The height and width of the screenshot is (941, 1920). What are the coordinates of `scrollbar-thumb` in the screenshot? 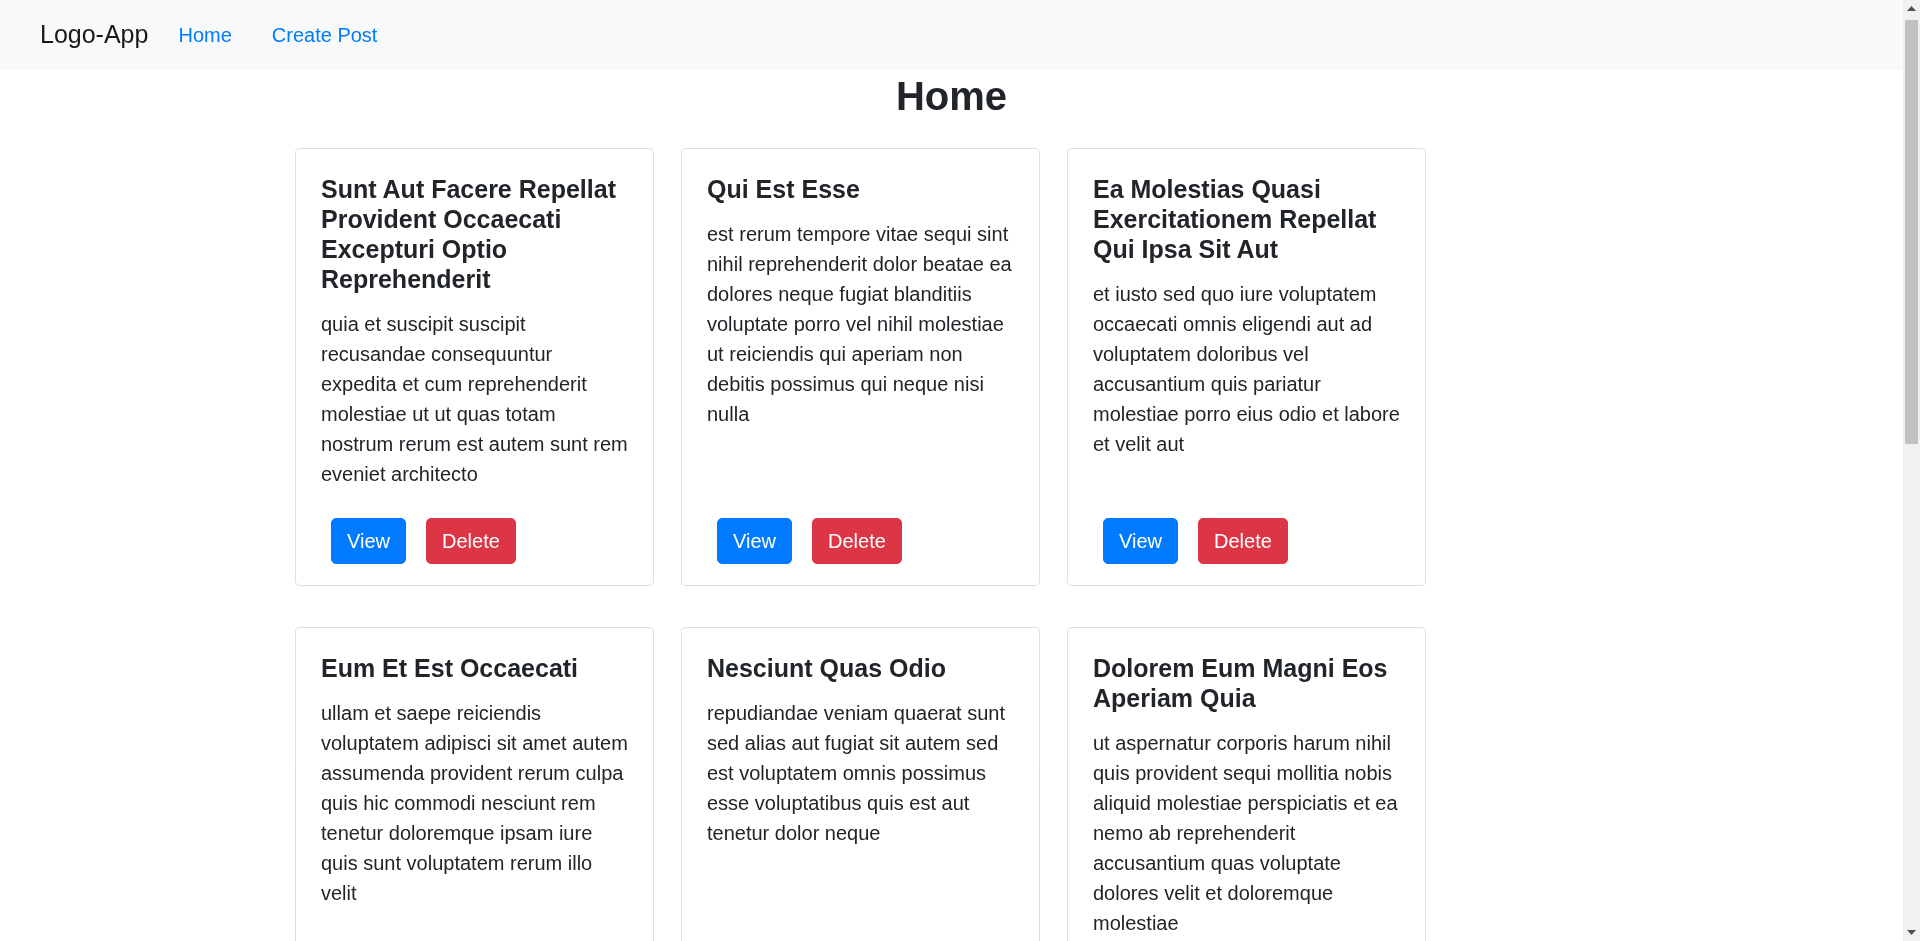 It's located at (1911, 232).